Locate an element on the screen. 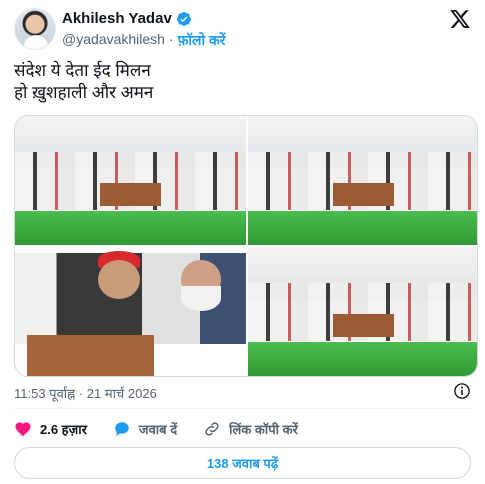 The image size is (485, 484). action-bar: 2.6 हज़ार जवाब दें लिंक कॉपी करें is located at coordinates (156, 429).